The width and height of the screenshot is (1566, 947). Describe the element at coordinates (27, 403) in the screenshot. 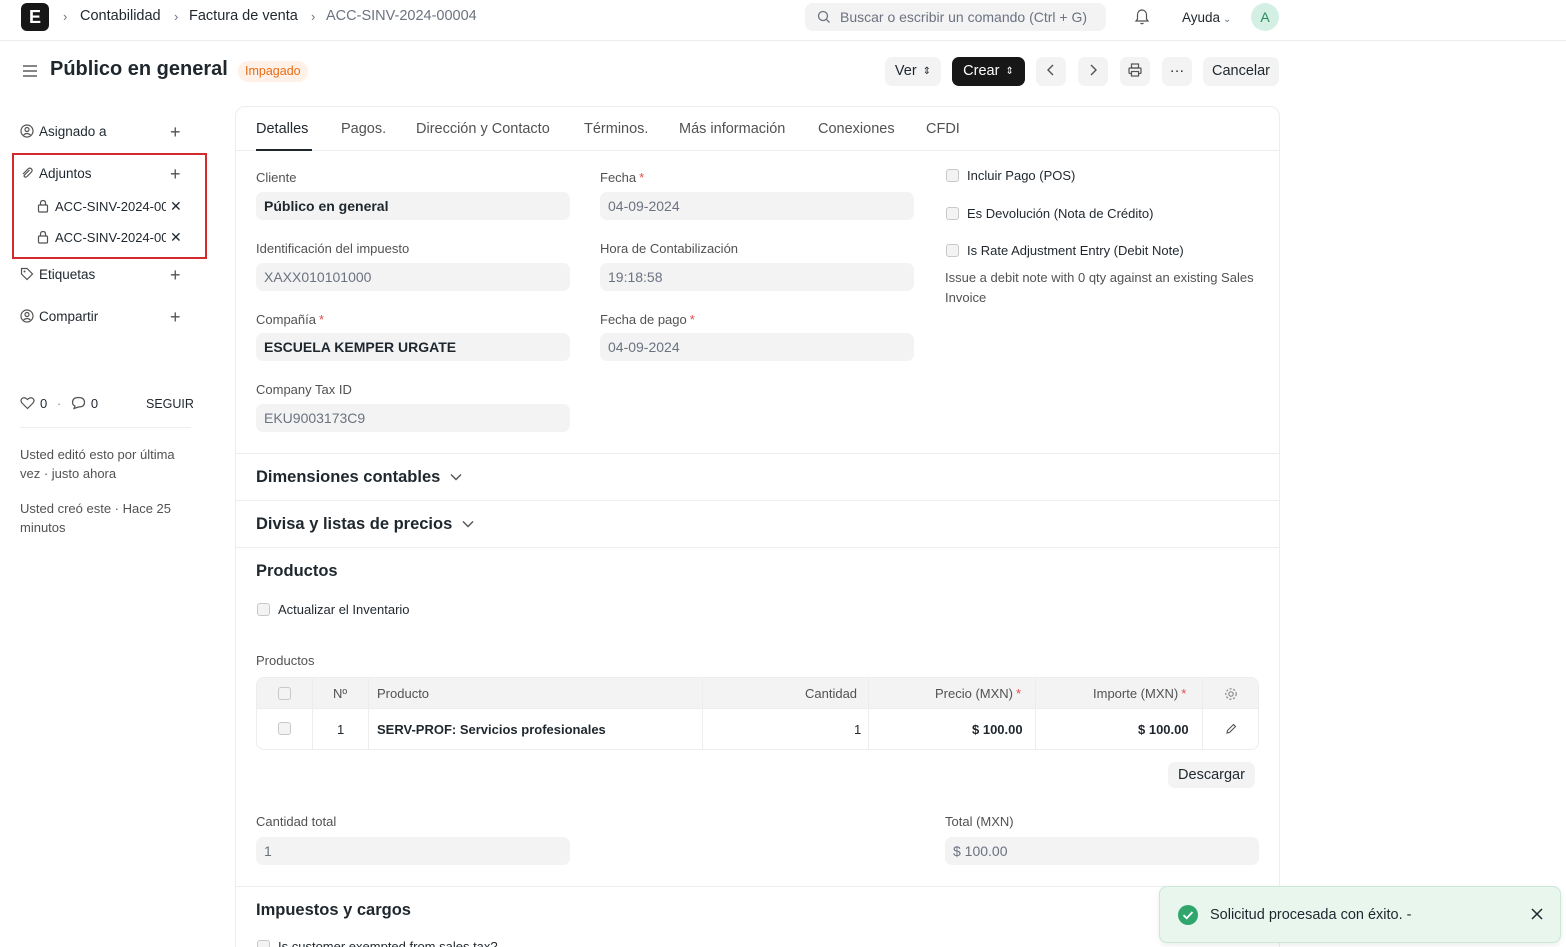

I see `heart-icon` at that location.